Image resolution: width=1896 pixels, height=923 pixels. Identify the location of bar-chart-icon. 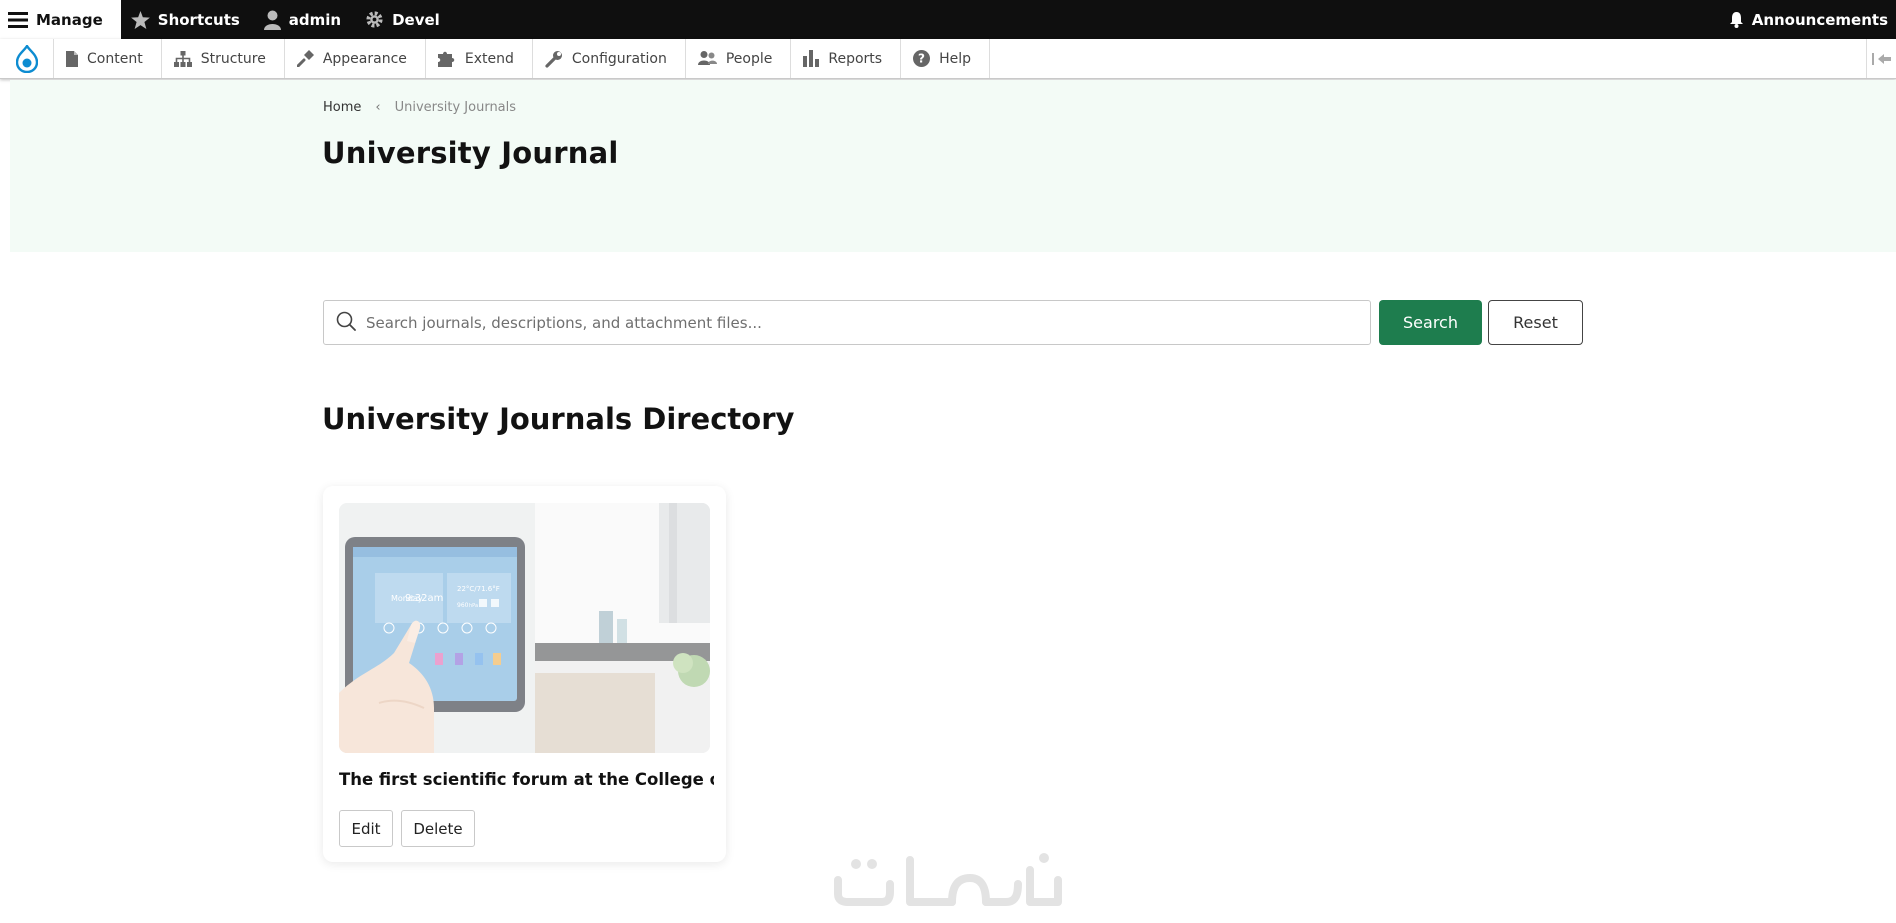
(811, 58).